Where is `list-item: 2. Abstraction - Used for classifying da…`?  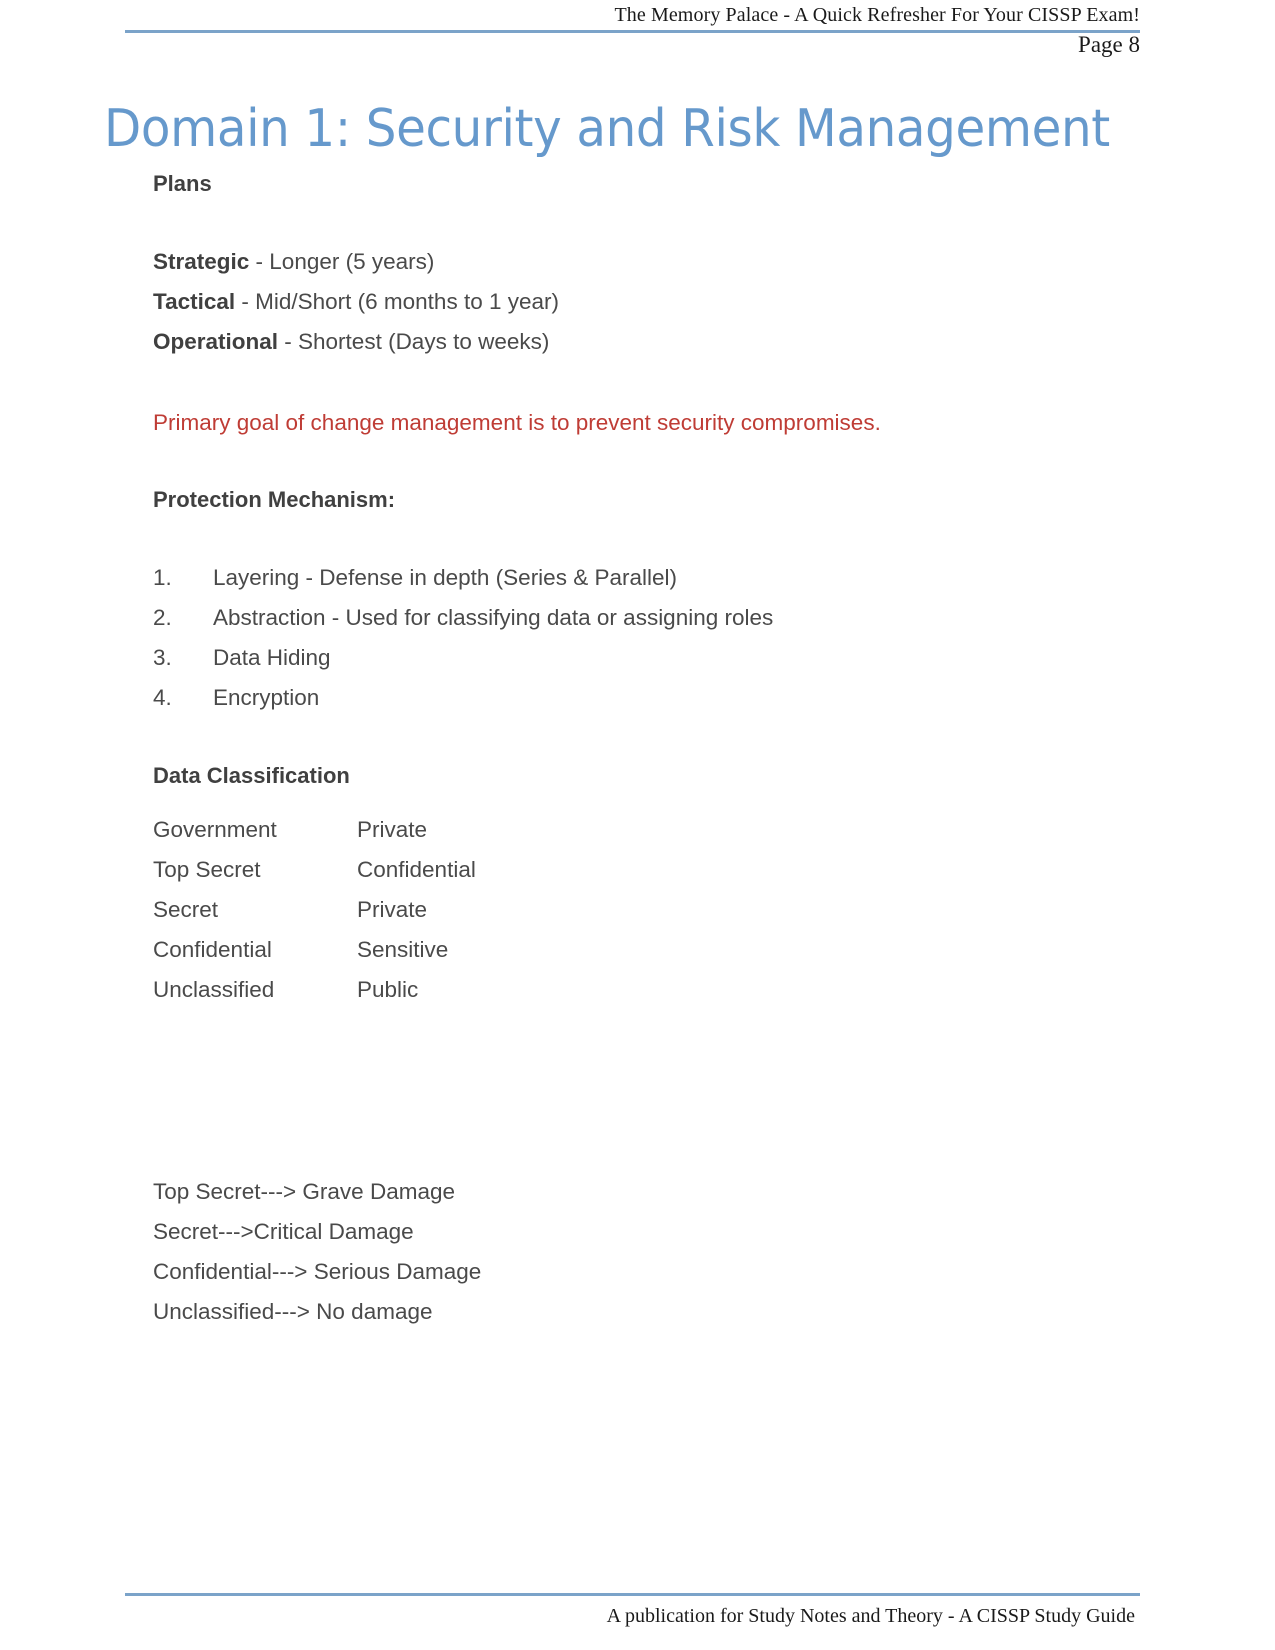
list-item: 2. Abstraction - Used for classifying da… is located at coordinates (653, 618).